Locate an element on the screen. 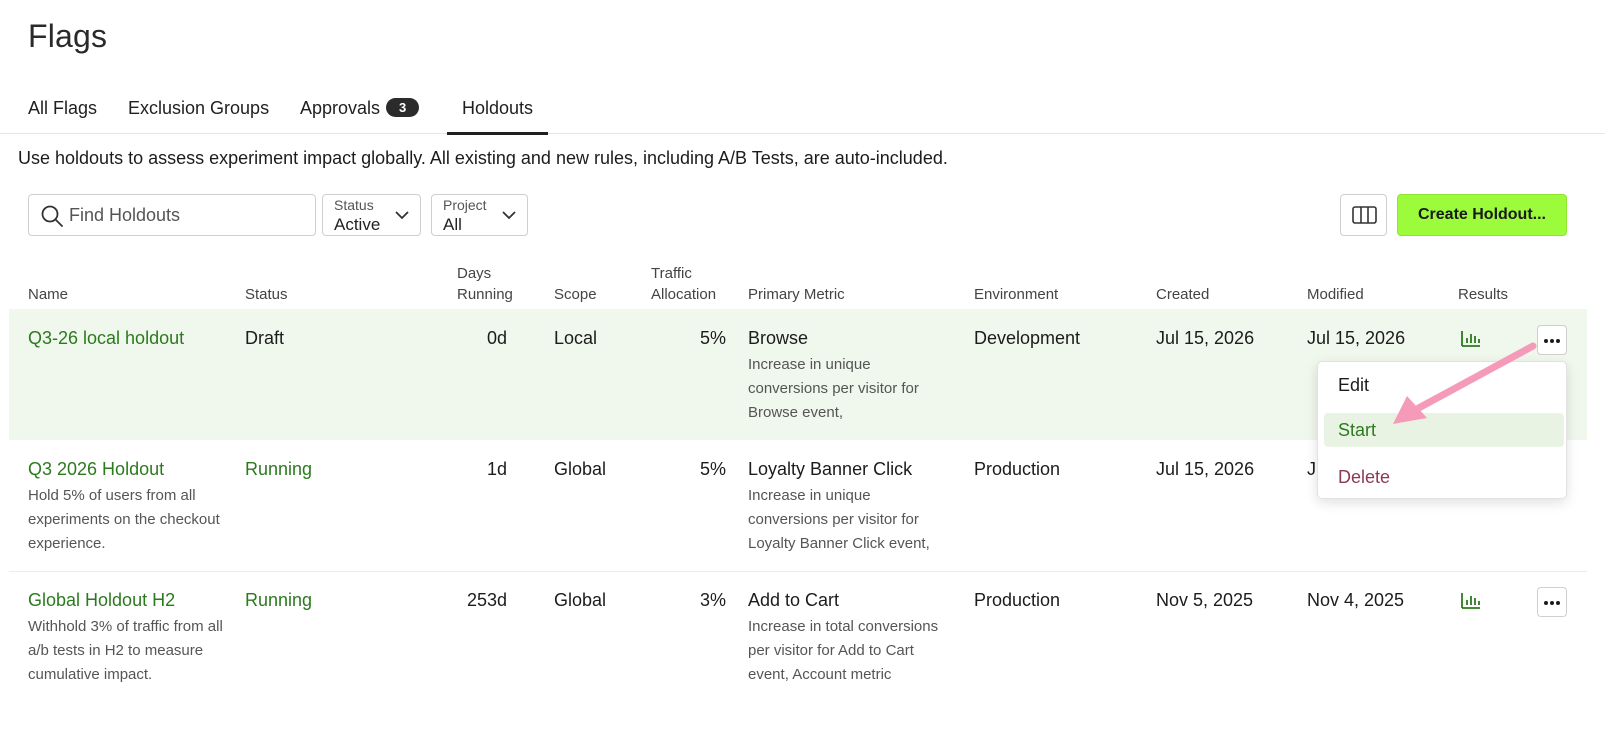  status-filter: Status Active is located at coordinates (371, 215).